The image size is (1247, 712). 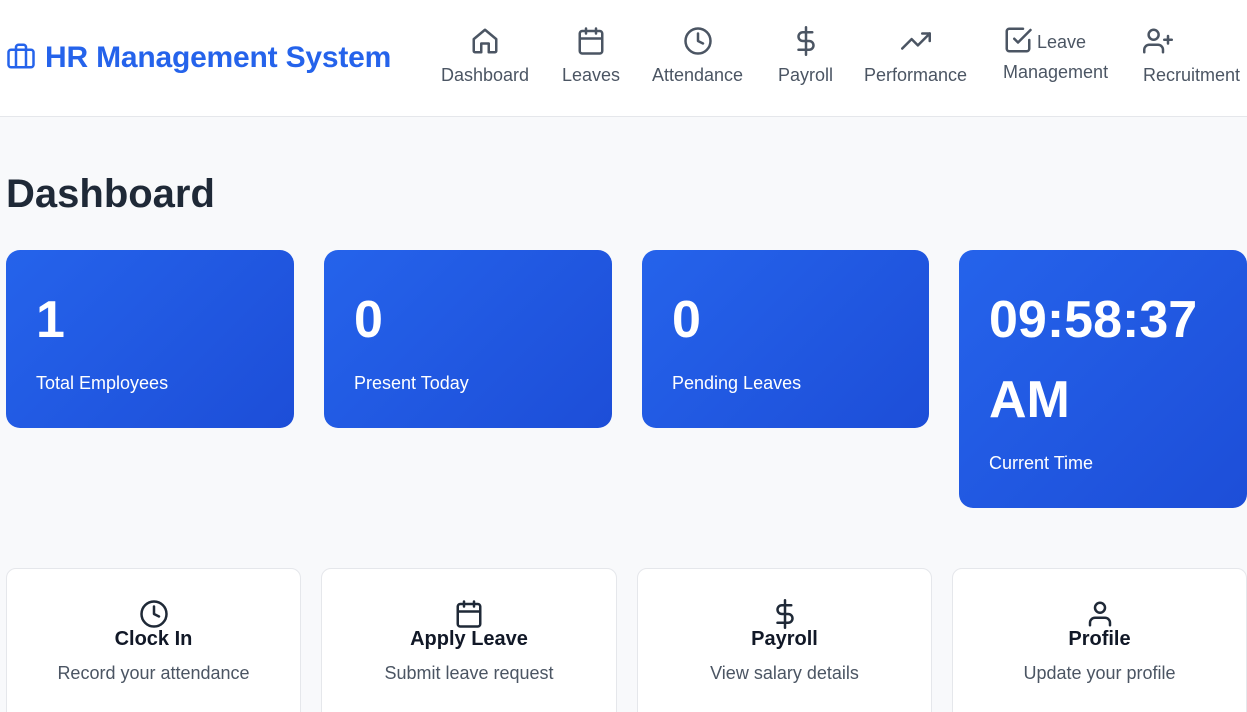 What do you see at coordinates (110, 194) in the screenshot?
I see `page-title: Dashboard` at bounding box center [110, 194].